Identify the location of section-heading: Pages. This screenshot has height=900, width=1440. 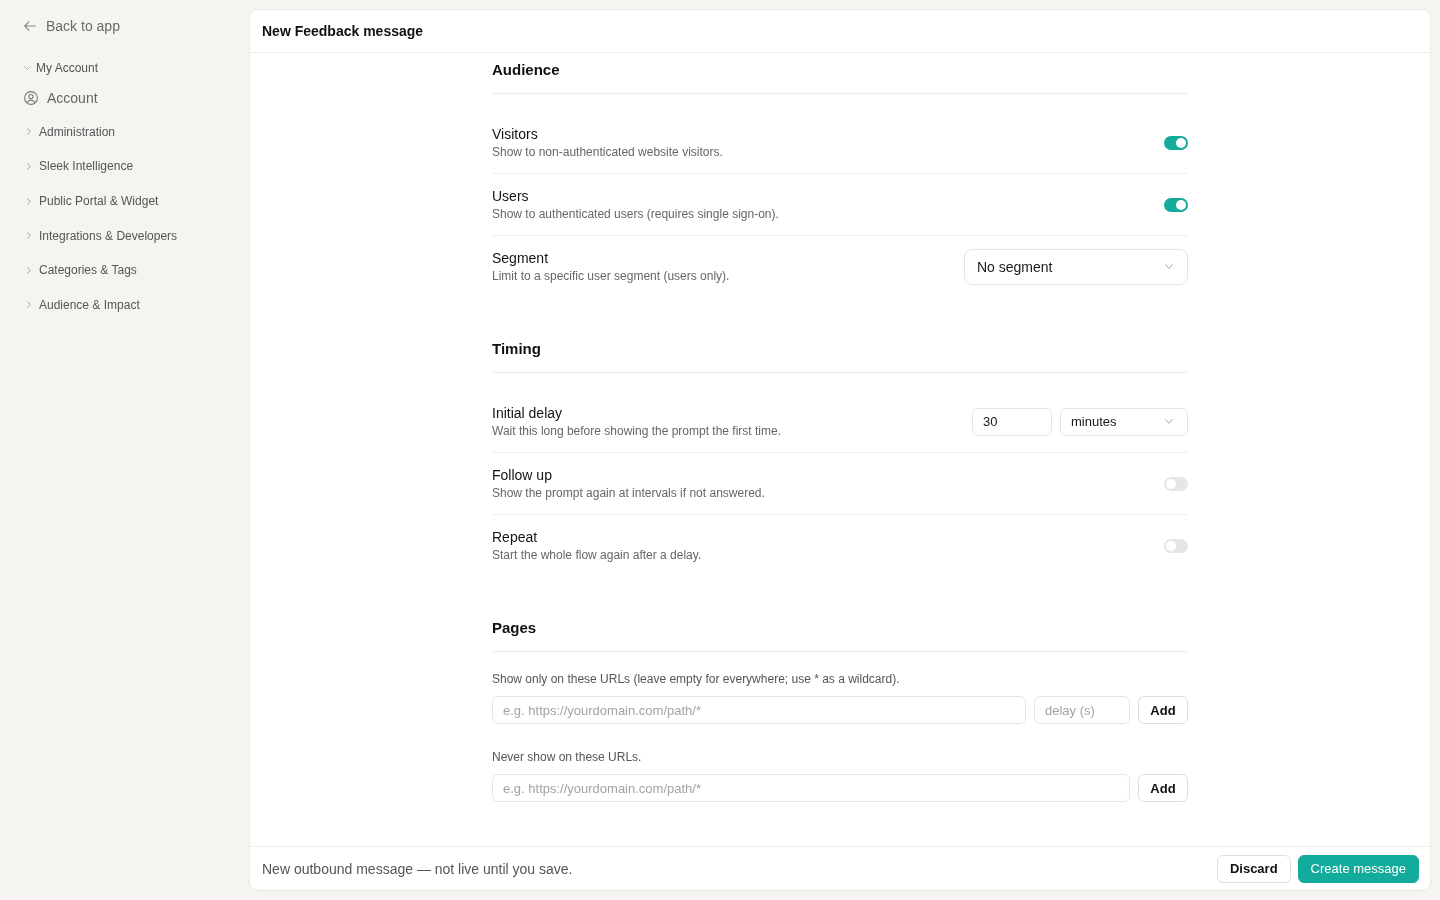
(840, 635).